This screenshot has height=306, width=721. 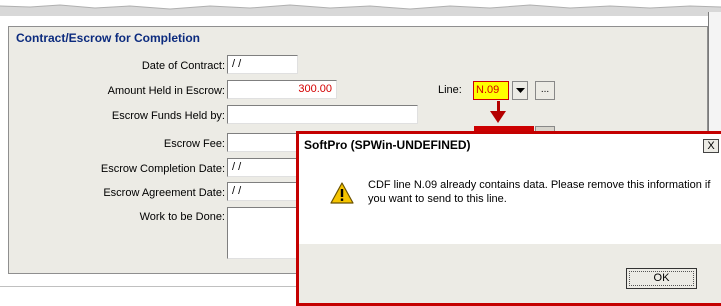 What do you see at coordinates (108, 38) in the screenshot?
I see `section-title: Contract/Escrow for Completion` at bounding box center [108, 38].